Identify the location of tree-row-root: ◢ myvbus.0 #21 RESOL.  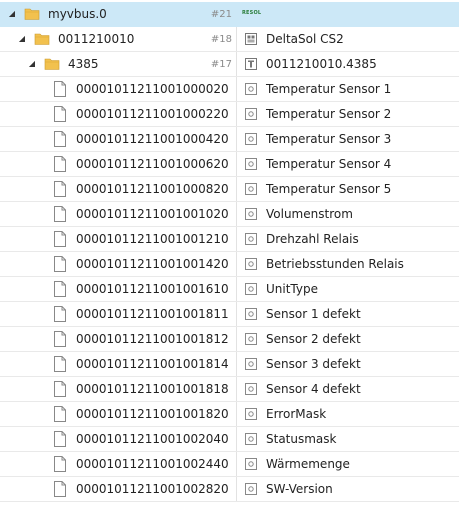
(229, 14).